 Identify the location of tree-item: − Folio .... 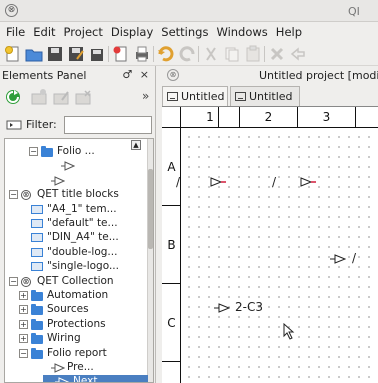
(76, 152).